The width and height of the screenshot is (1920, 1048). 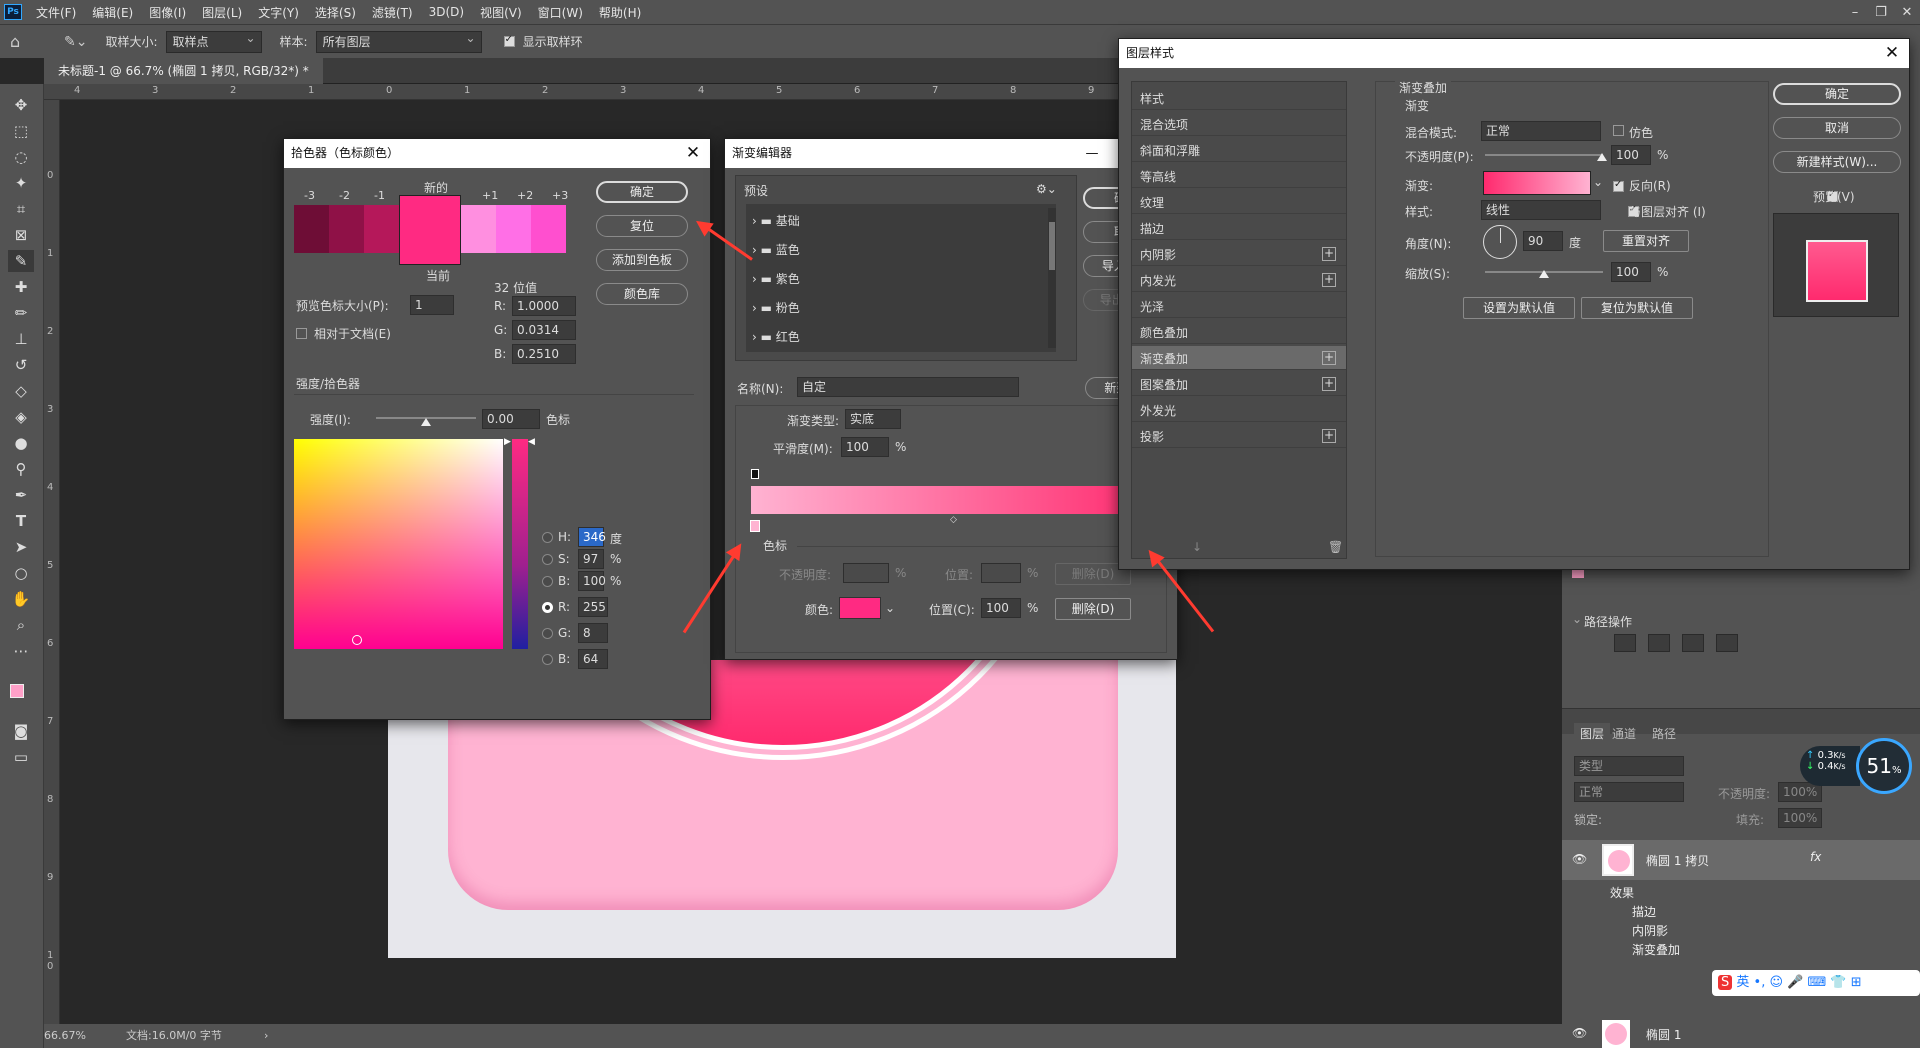 What do you see at coordinates (1239, 358) in the screenshot?
I see `style-list-item: 渐变叠加 +` at bounding box center [1239, 358].